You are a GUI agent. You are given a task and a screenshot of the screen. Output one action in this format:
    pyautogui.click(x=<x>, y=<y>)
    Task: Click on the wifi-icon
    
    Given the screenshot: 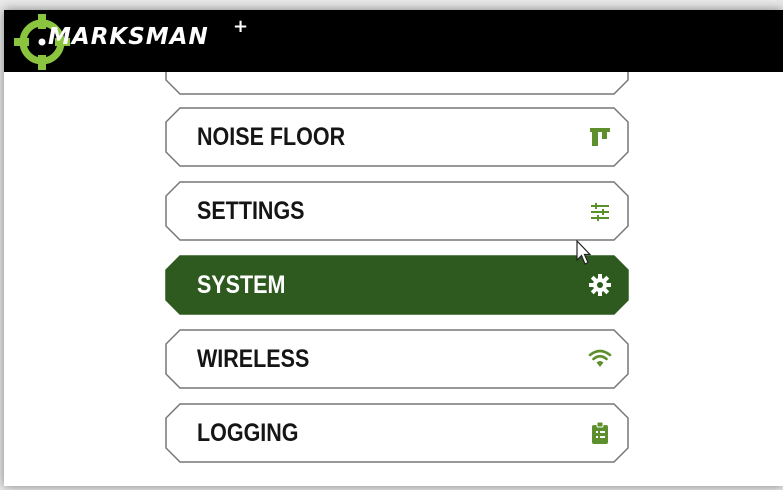 What is the action you would take?
    pyautogui.click(x=600, y=358)
    